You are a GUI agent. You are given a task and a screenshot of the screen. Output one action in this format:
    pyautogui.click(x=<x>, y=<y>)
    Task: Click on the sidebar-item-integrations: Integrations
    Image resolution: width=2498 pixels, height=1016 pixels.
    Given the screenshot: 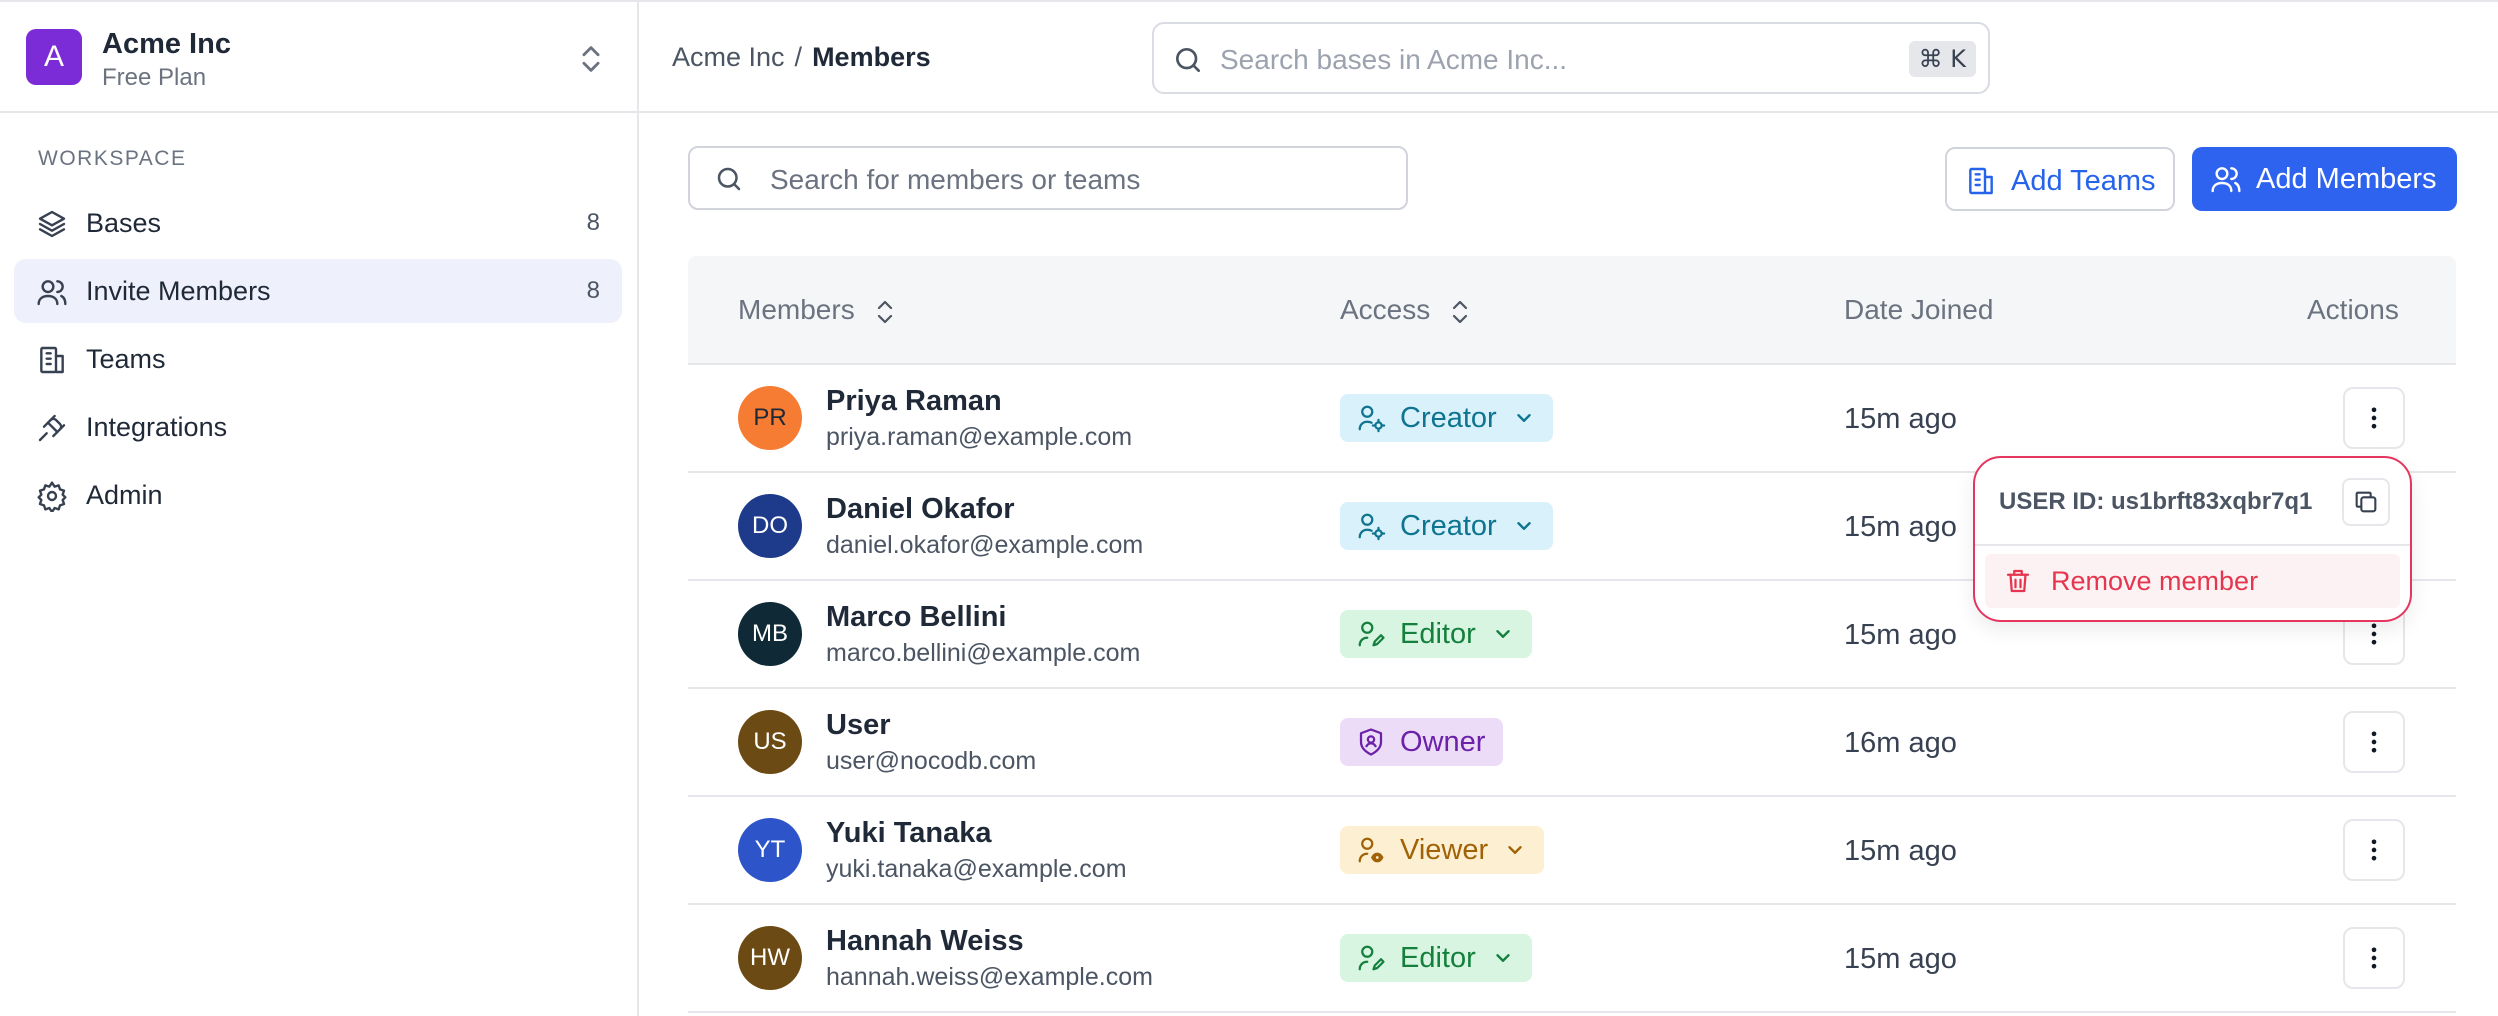 What is the action you would take?
    pyautogui.click(x=318, y=427)
    